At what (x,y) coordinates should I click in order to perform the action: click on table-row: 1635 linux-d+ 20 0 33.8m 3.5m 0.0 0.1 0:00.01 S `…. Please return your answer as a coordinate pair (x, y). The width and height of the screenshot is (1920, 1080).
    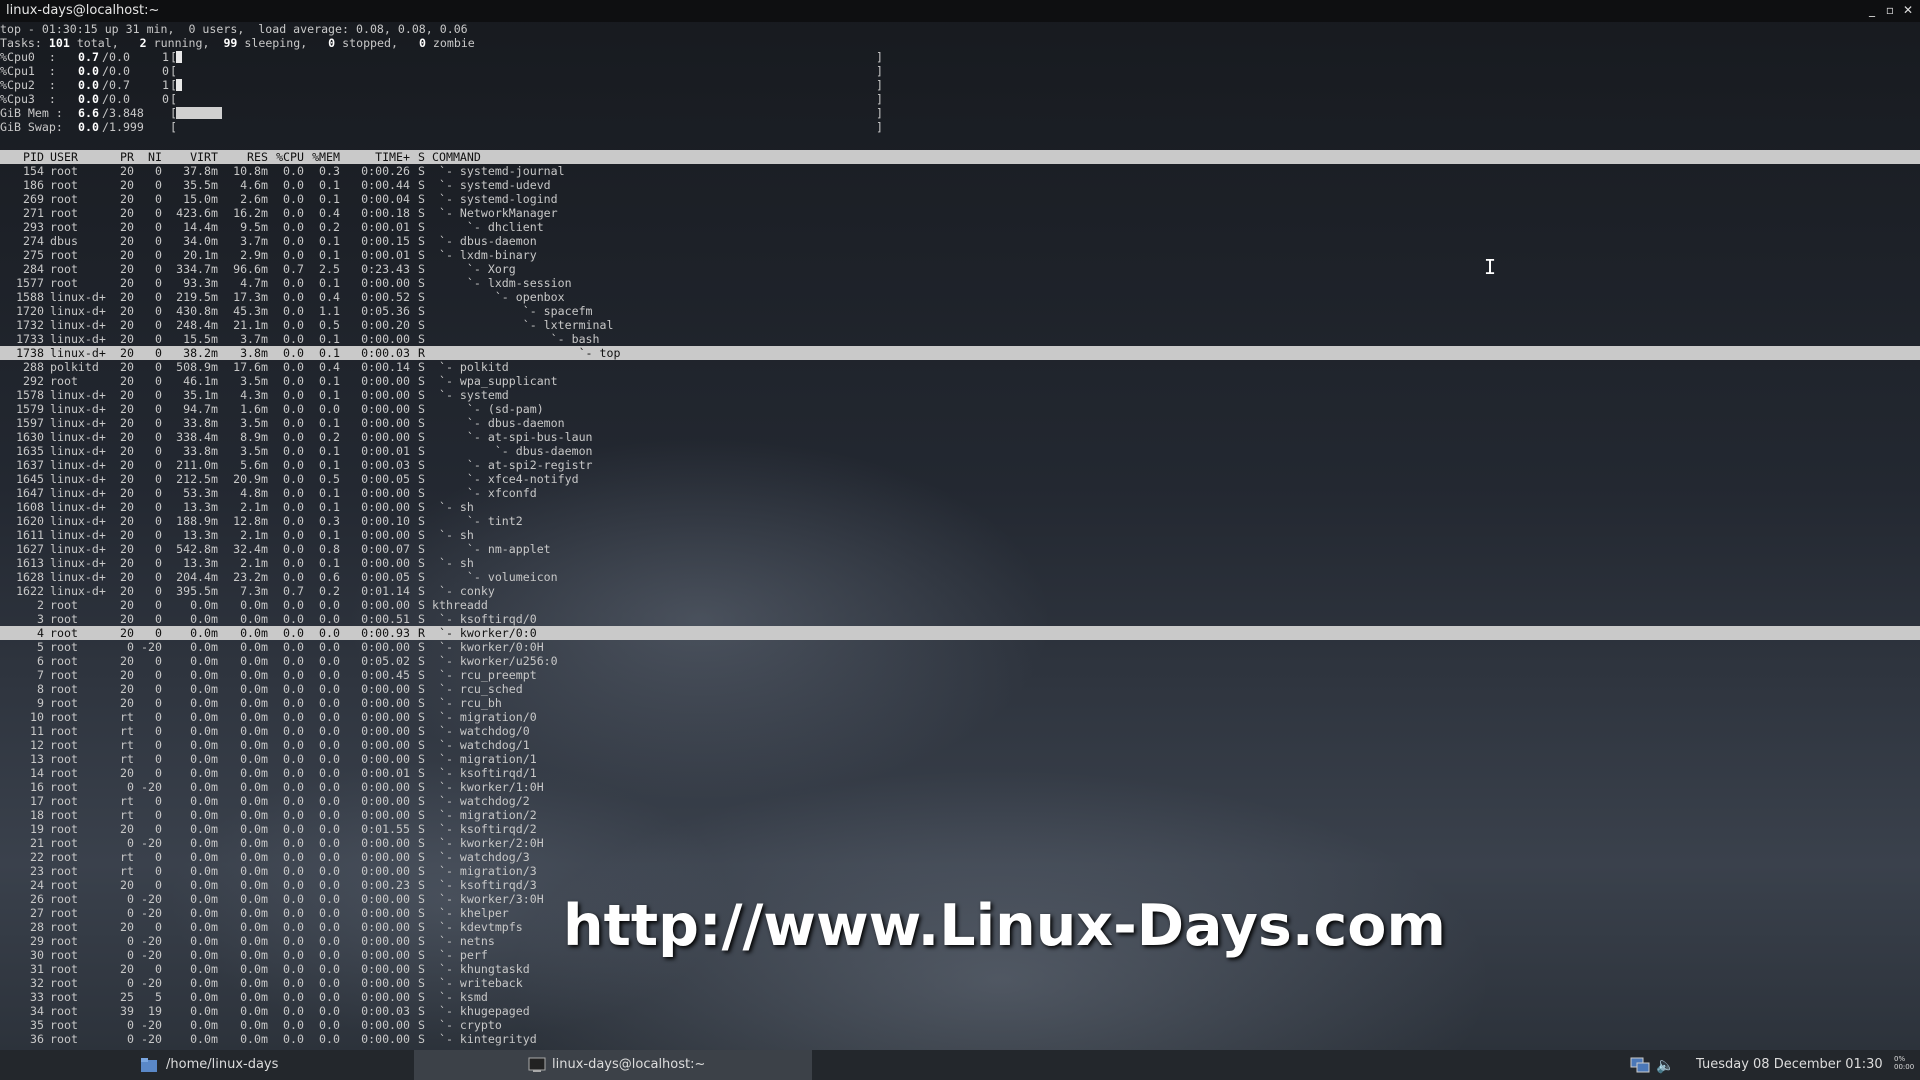
    Looking at the image, I should click on (960, 451).